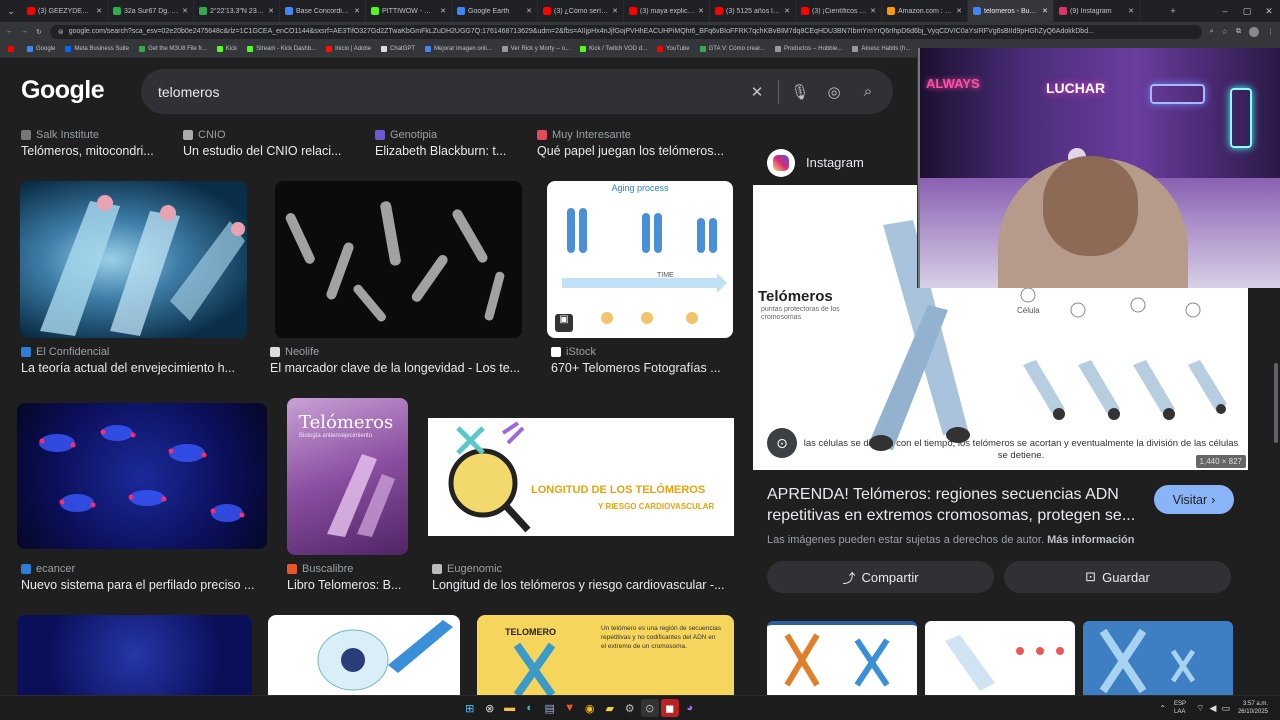 The image size is (1280, 720). Describe the element at coordinates (1213, 708) in the screenshot. I see `volume-icon: ◀` at that location.